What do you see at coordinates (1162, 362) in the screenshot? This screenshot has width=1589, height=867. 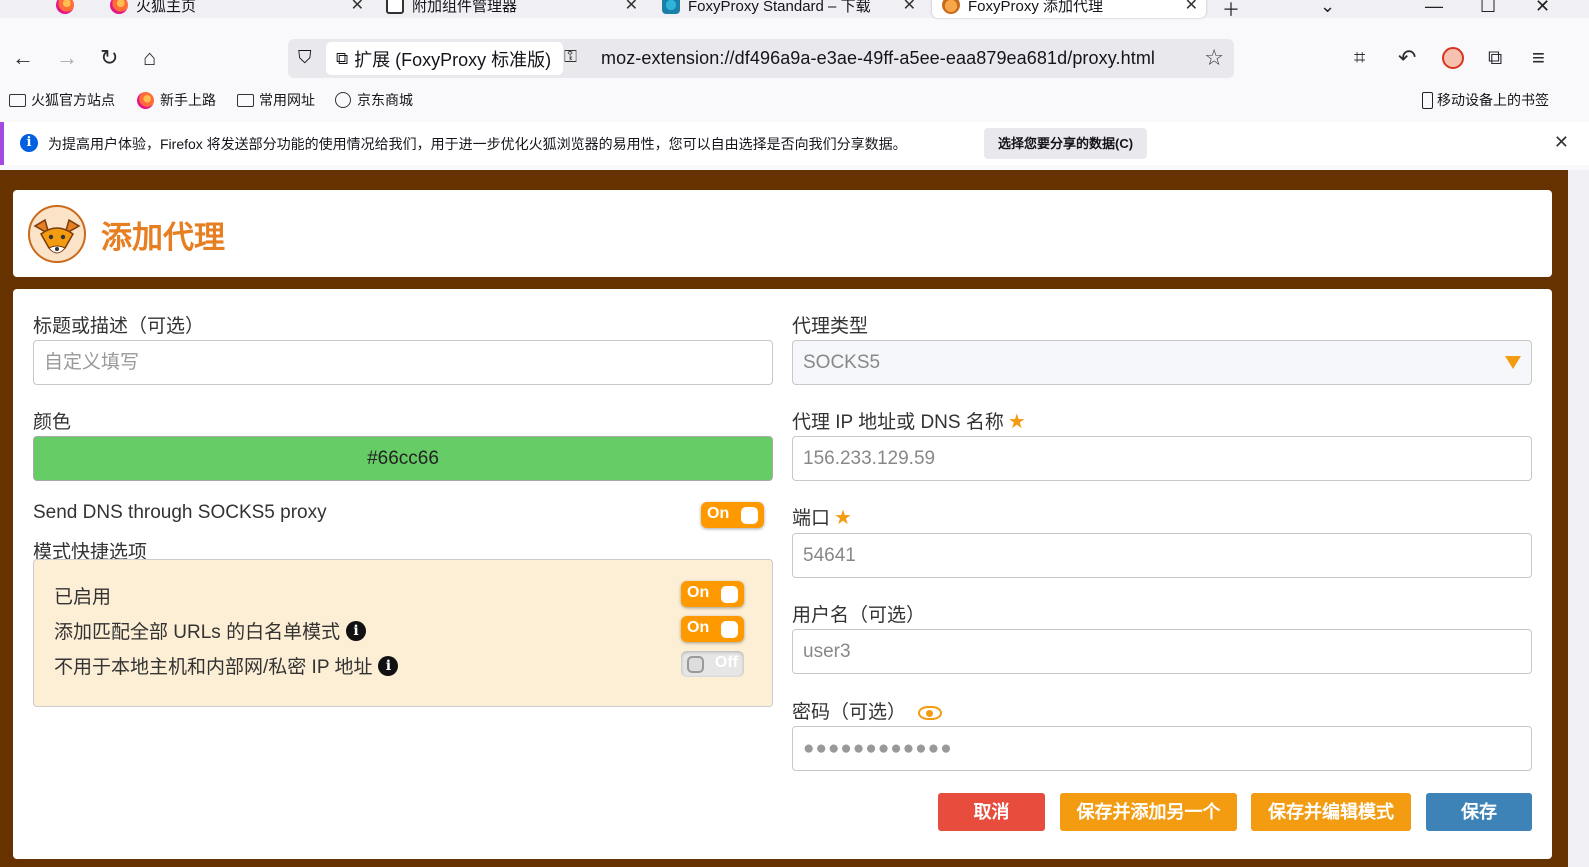 I see `proxy-type-select: SOCKS5` at bounding box center [1162, 362].